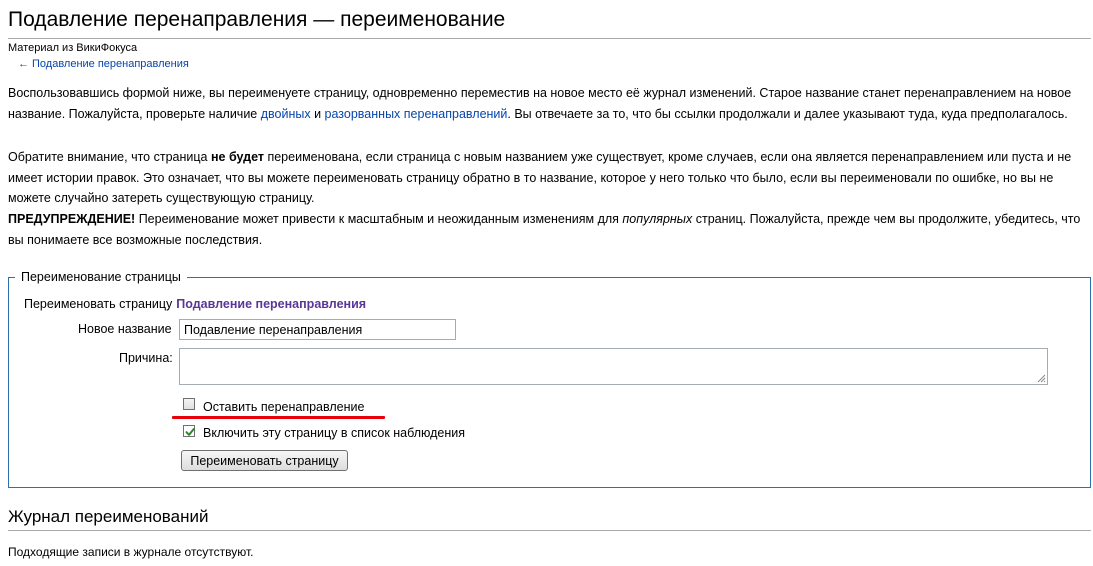 This screenshot has width=1093, height=566. What do you see at coordinates (613, 366) in the screenshot?
I see `reason-textarea` at bounding box center [613, 366].